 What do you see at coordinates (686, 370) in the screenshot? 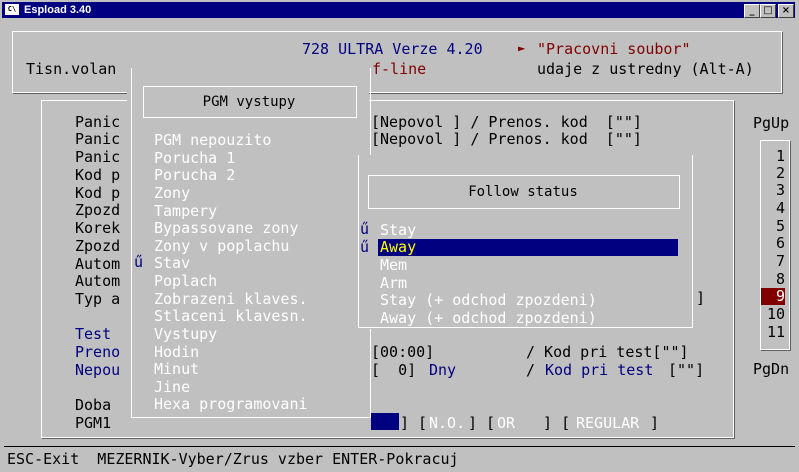
I see `nepou-code-field: [""]` at bounding box center [686, 370].